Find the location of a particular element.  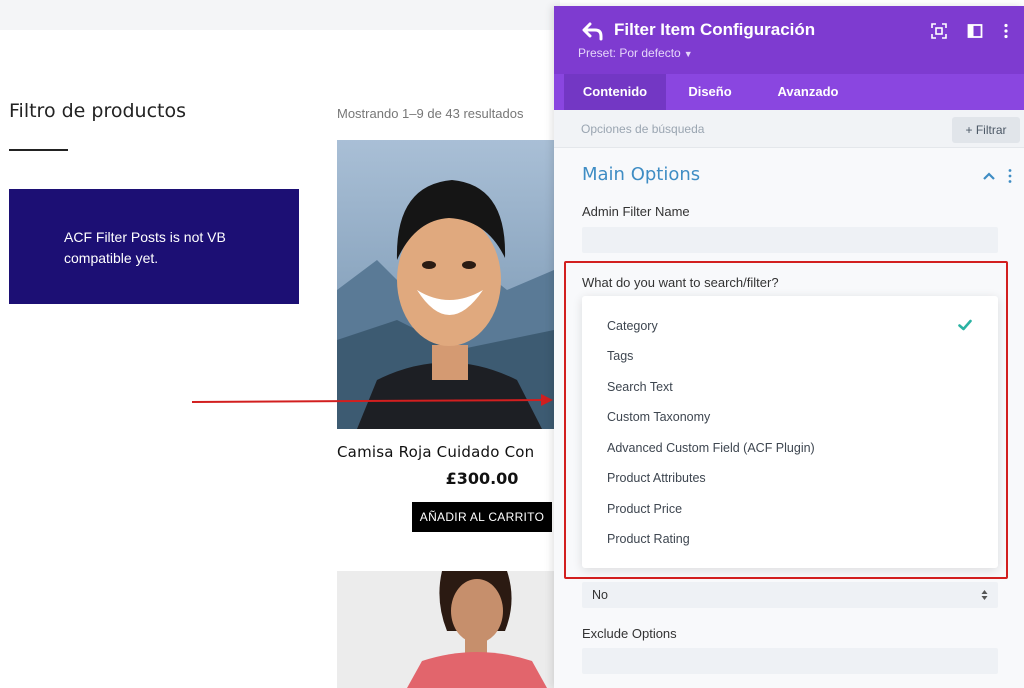

option-custom-taxonomy: Custom Taxonomy is located at coordinates (658, 417).